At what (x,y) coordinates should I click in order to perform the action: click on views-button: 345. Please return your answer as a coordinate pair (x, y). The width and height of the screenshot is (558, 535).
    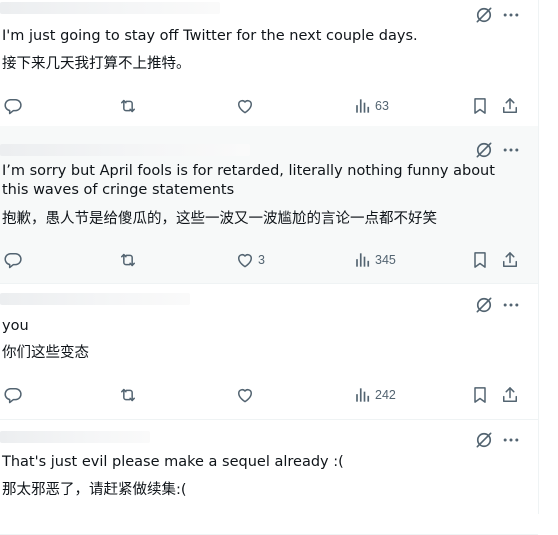
    Looking at the image, I should click on (374, 260).